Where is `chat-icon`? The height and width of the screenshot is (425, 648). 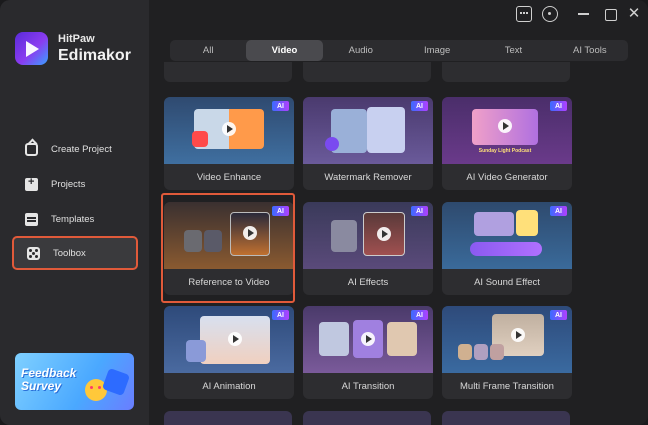 chat-icon is located at coordinates (524, 14).